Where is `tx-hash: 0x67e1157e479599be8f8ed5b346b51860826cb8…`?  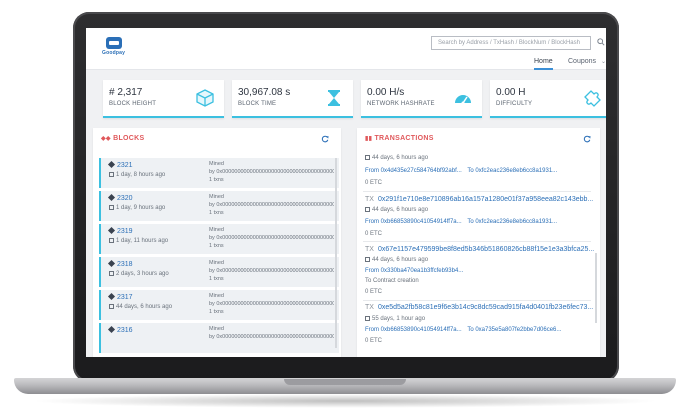
tx-hash: 0x67e1157e479599be8f8ed5b346b51860826cb8… is located at coordinates (486, 249).